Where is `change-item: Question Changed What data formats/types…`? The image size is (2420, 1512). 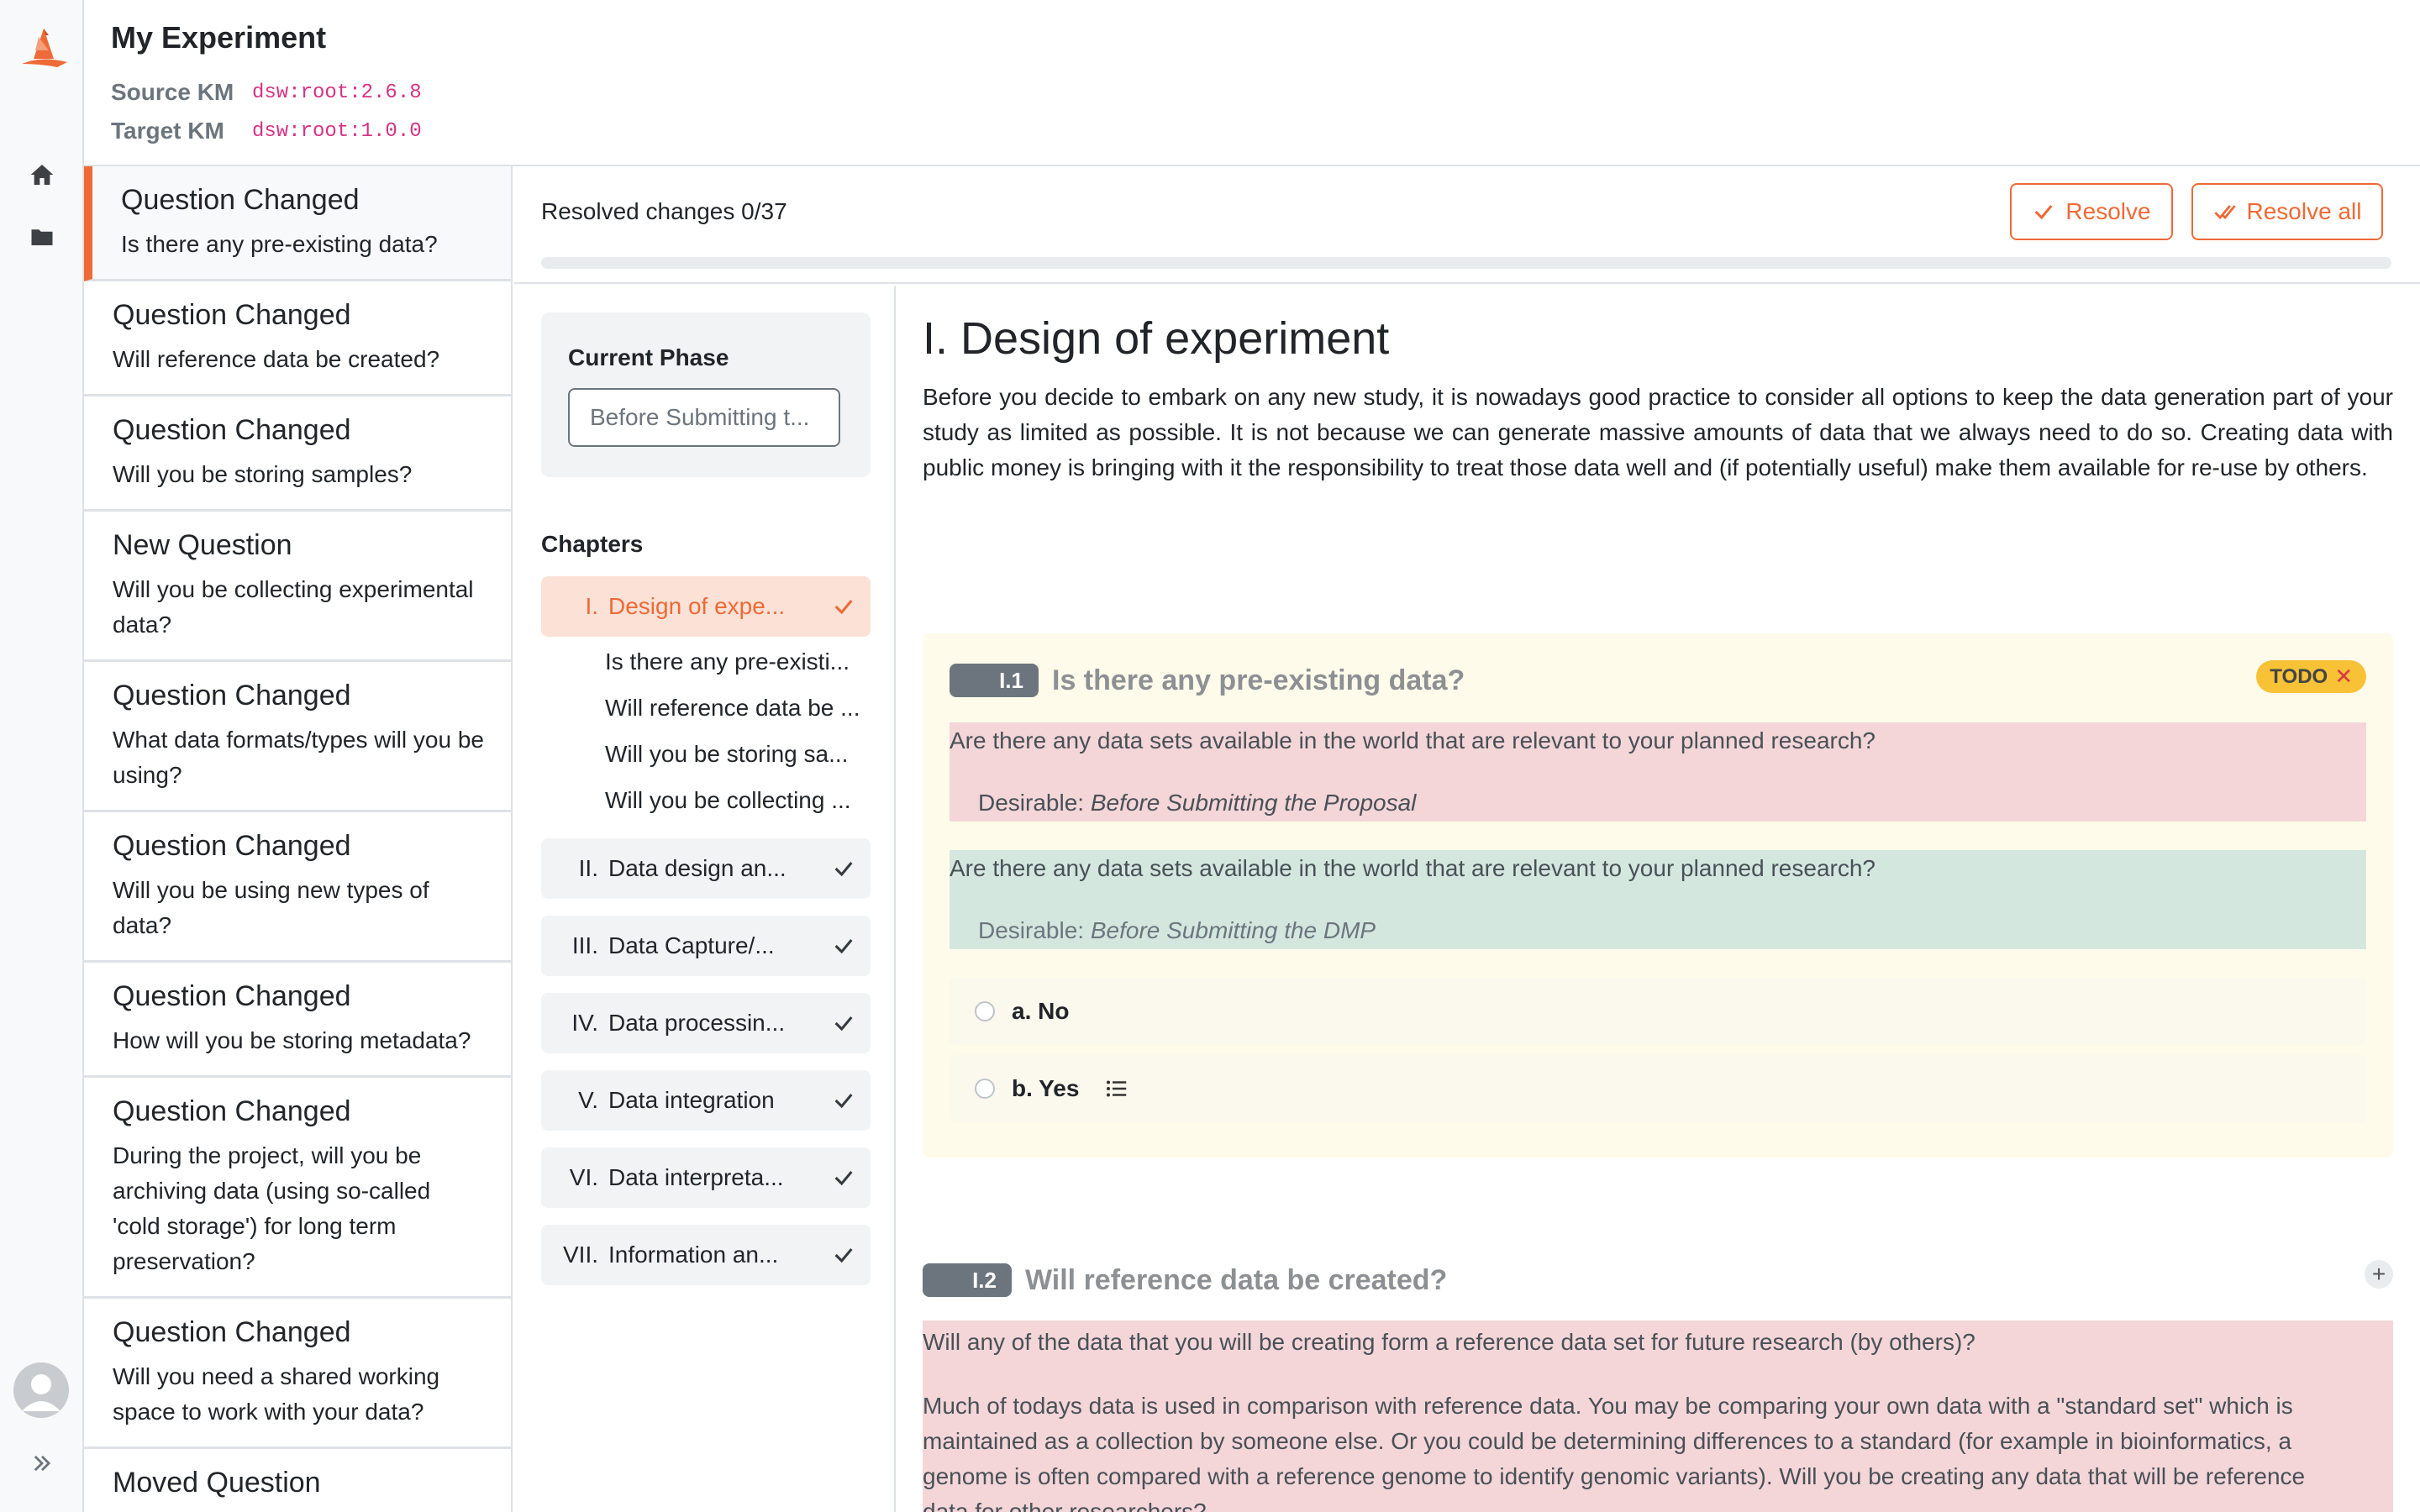
change-item: Question Changed What data formats/types… is located at coordinates (298, 737).